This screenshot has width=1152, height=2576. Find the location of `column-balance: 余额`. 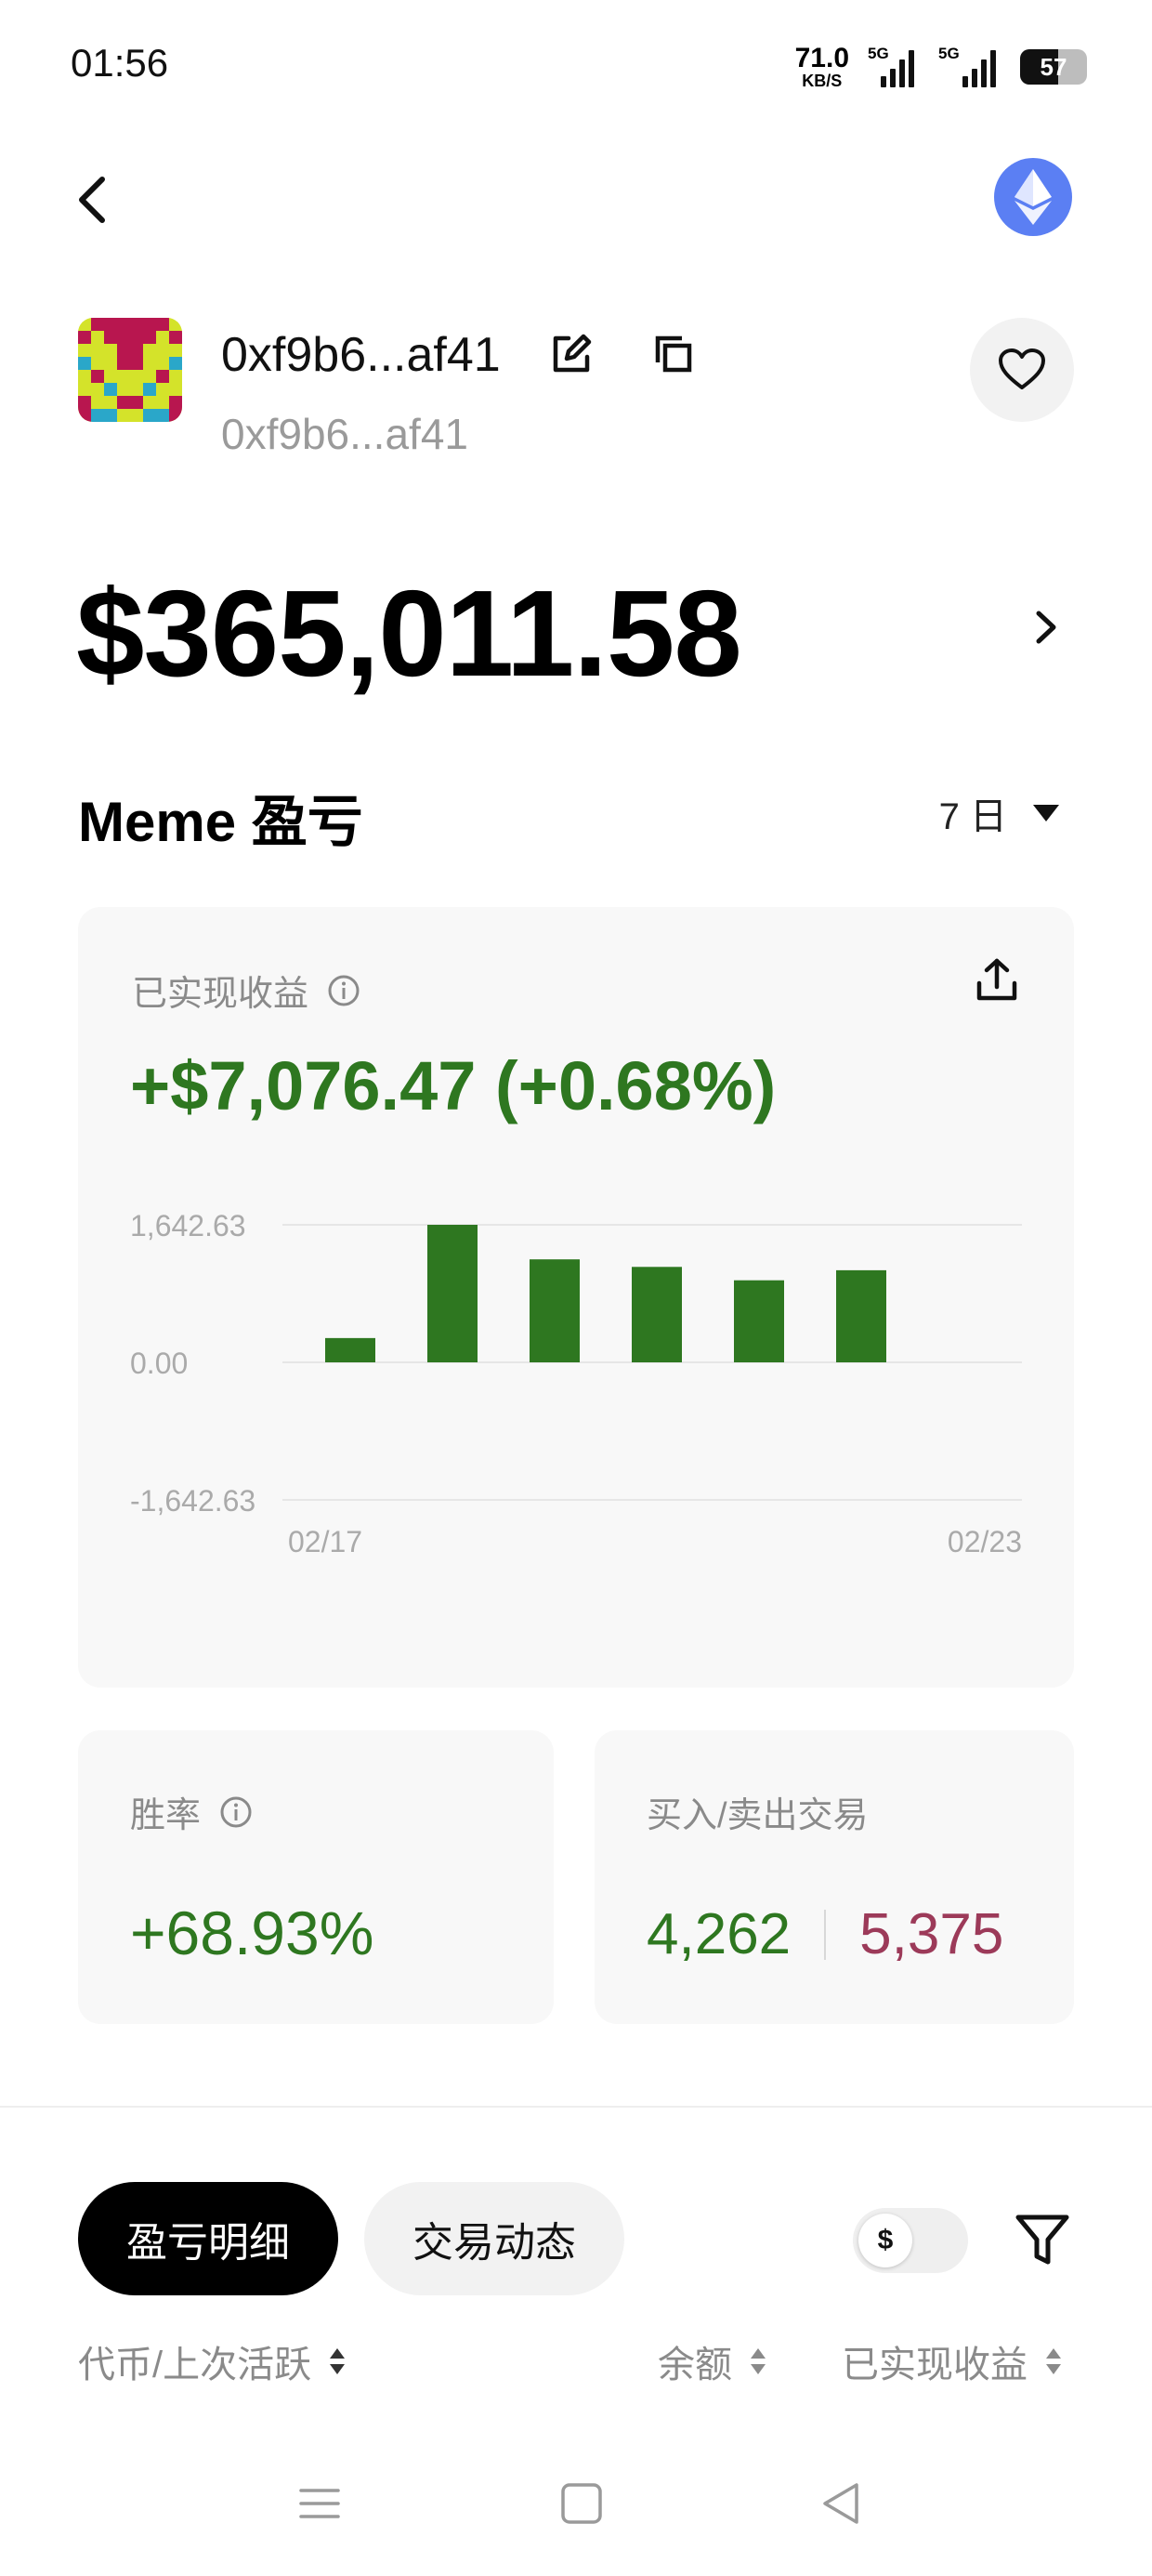

column-balance: 余额 is located at coordinates (712, 2361).